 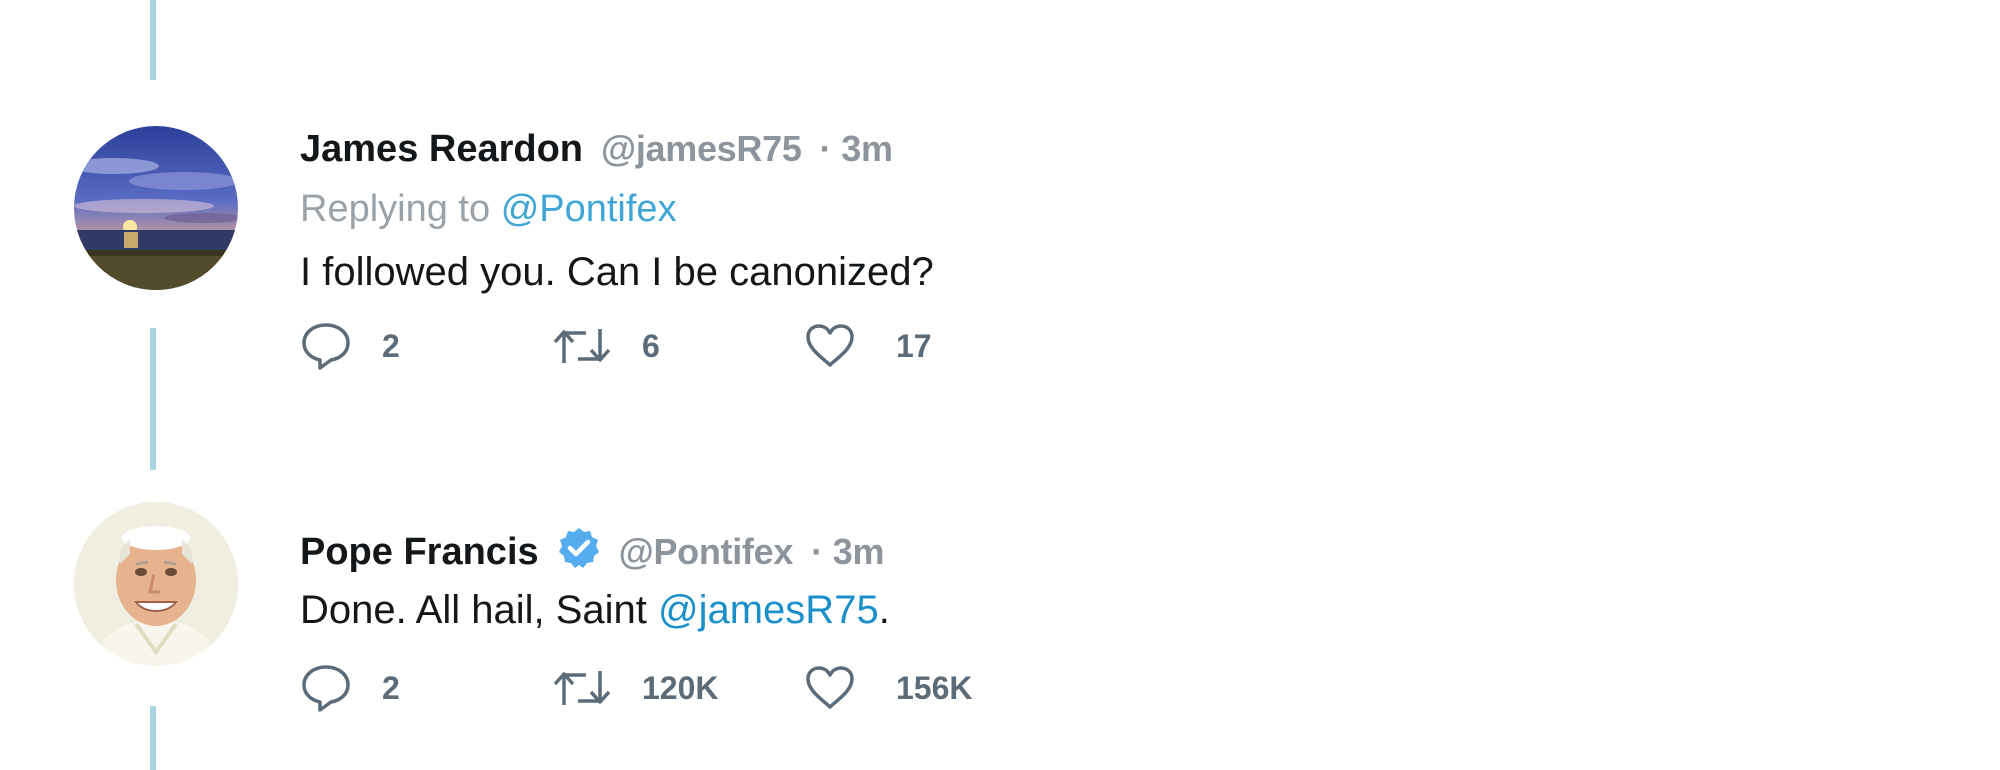 I want to click on tweet-header: James Reardon @jamesR75 · 3m, so click(x=596, y=149).